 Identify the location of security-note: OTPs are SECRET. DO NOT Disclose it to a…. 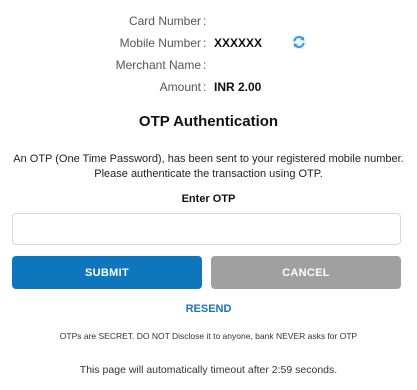
(208, 336).